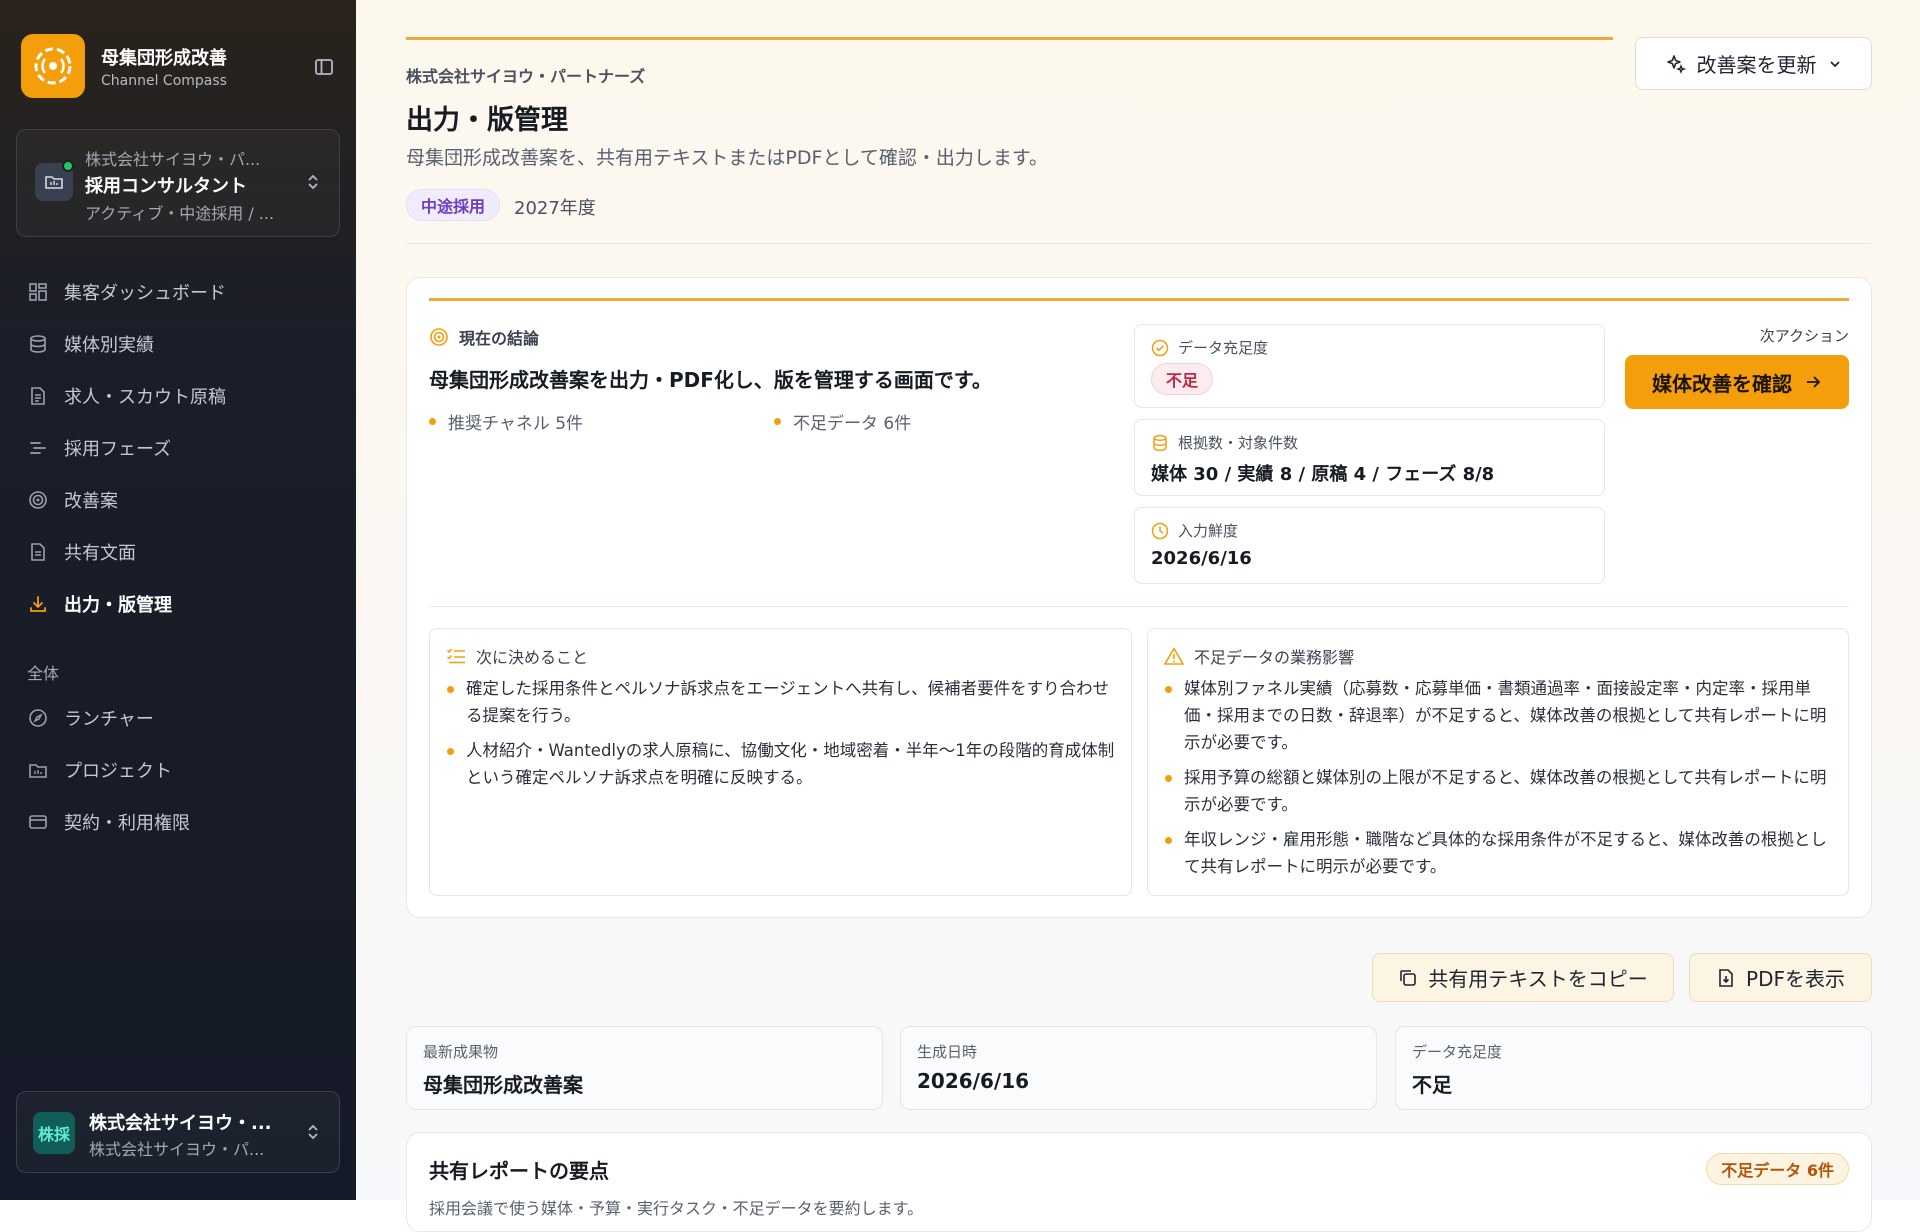 This screenshot has height=1232, width=1920. What do you see at coordinates (947, 1052) in the screenshot?
I see `info-label: 生成日時` at bounding box center [947, 1052].